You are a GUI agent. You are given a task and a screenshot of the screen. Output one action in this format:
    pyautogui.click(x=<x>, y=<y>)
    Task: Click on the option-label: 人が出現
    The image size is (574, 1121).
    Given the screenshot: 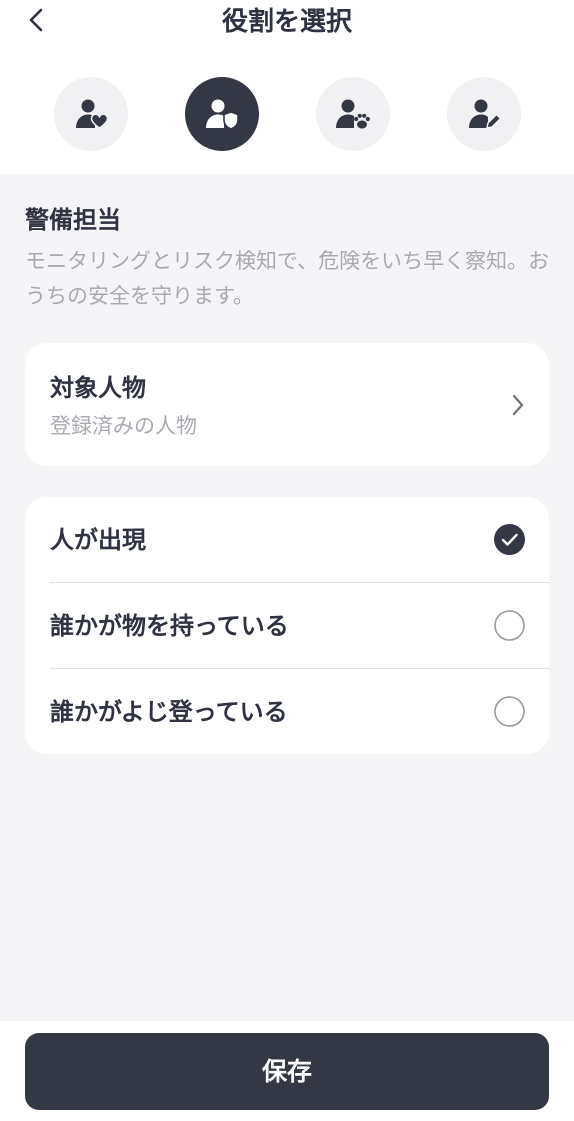 What is the action you would take?
    pyautogui.click(x=98, y=540)
    